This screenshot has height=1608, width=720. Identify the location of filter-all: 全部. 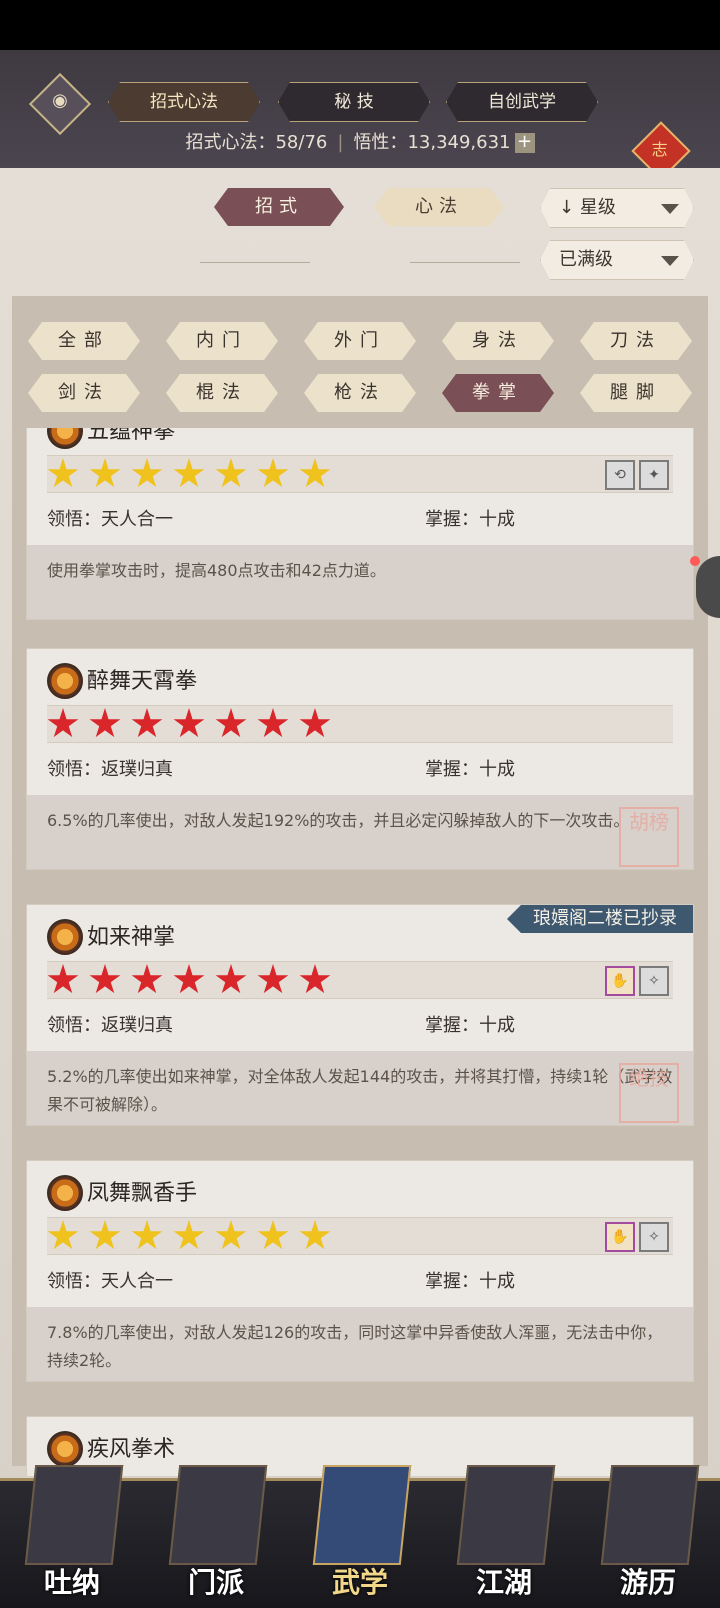
(84, 341).